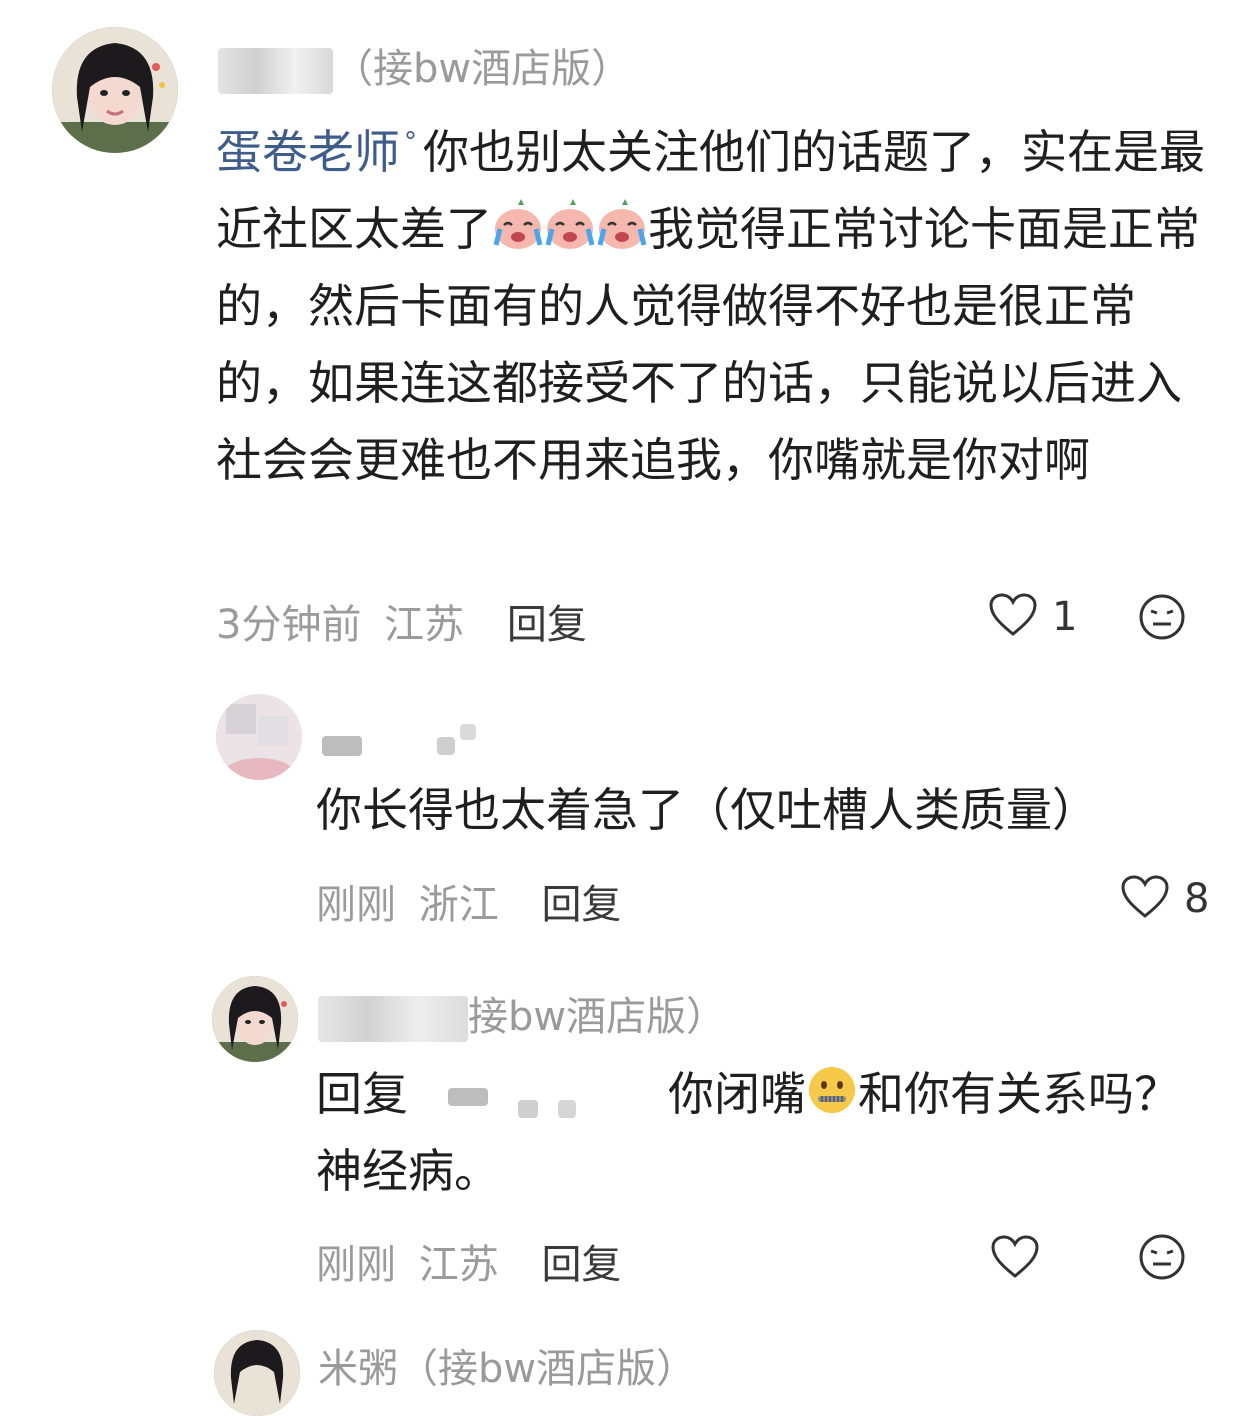 The width and height of the screenshot is (1260, 1416). I want to click on reply-text: 你长得也太着急了（仅吐槽人类质量）, so click(707, 810).